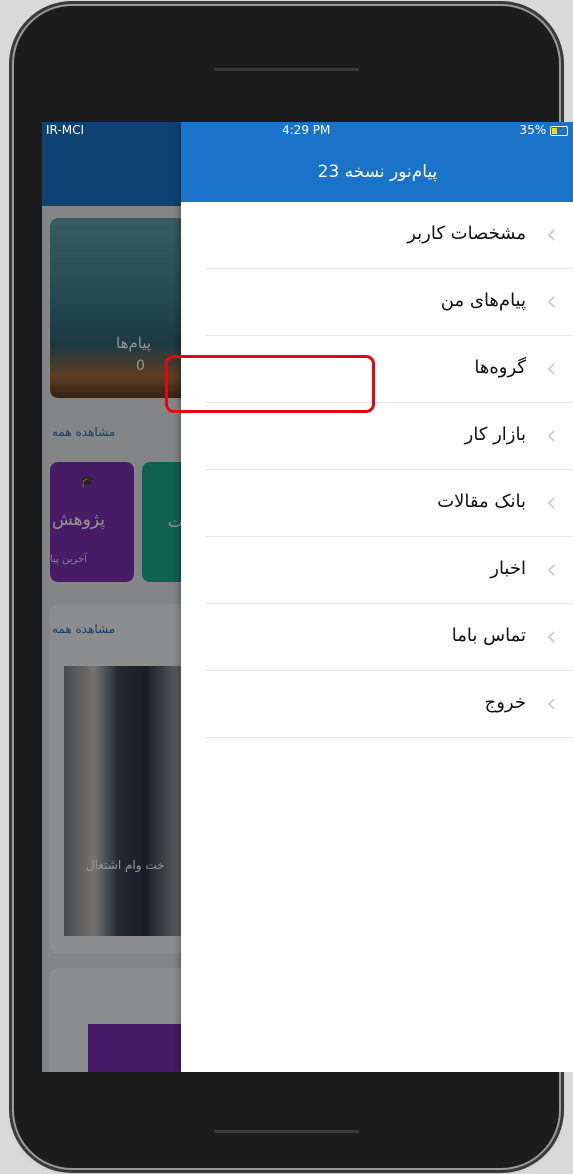 This screenshot has width=573, height=1174. What do you see at coordinates (286, 69) in the screenshot?
I see `speaker-grill` at bounding box center [286, 69].